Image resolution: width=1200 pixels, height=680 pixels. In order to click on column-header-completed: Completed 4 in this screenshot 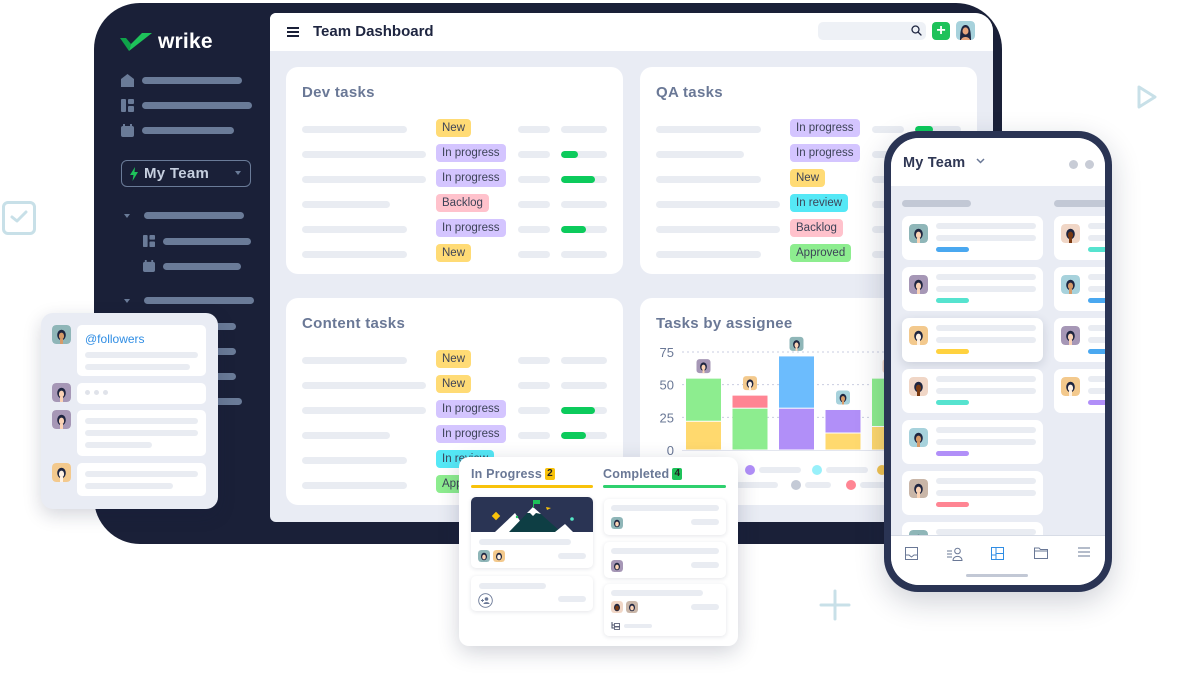, I will do `click(643, 474)`.